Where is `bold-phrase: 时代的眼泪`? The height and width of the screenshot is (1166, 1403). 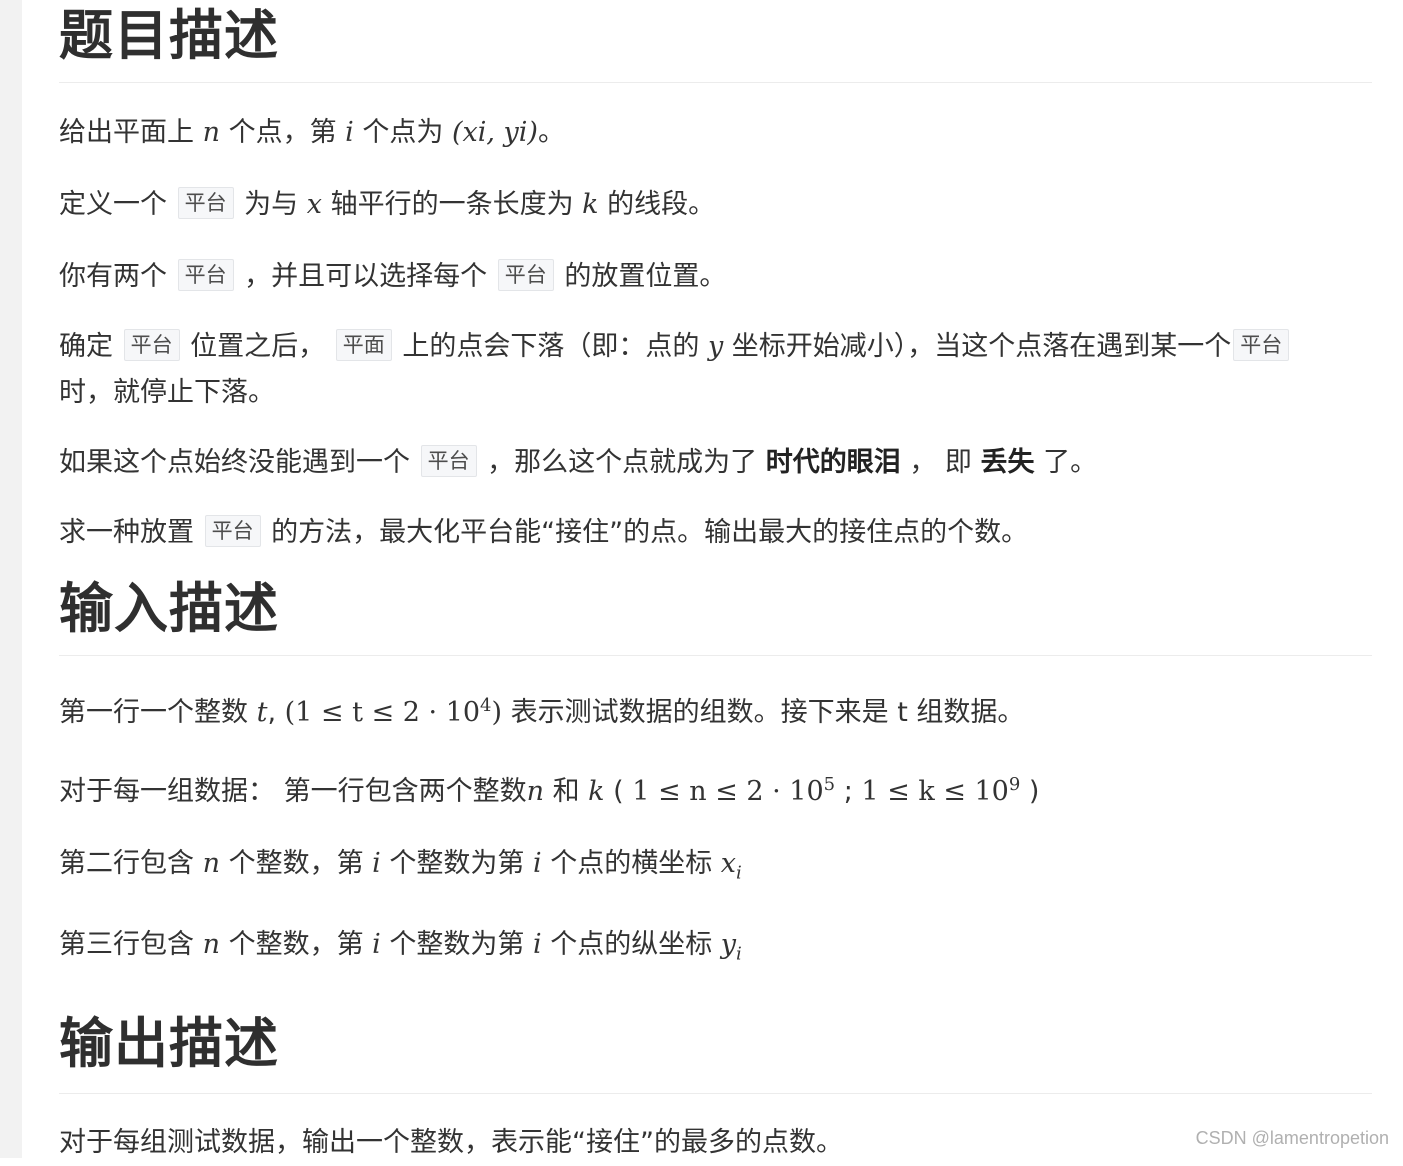 bold-phrase: 时代的眼泪 is located at coordinates (833, 462).